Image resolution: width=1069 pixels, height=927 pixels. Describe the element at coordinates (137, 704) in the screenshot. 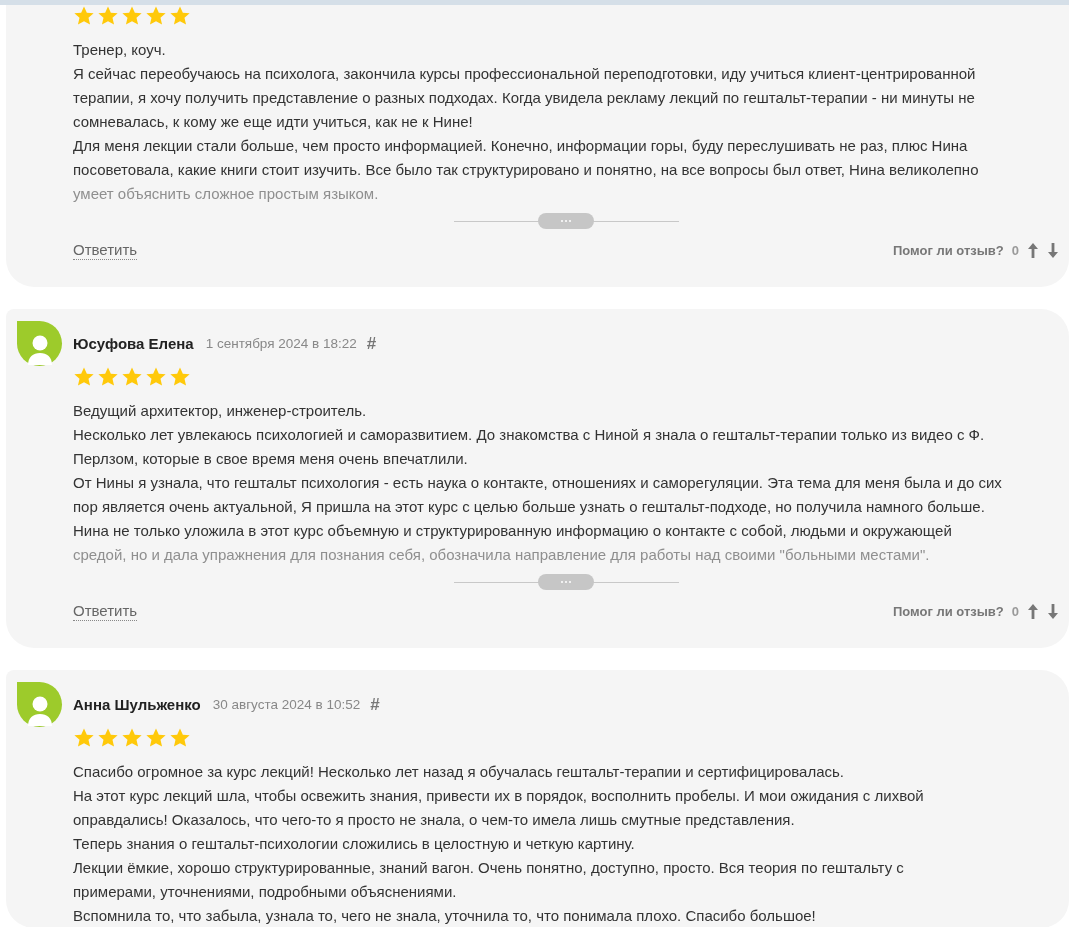

I see `author-name: Анна Шульженко` at that location.